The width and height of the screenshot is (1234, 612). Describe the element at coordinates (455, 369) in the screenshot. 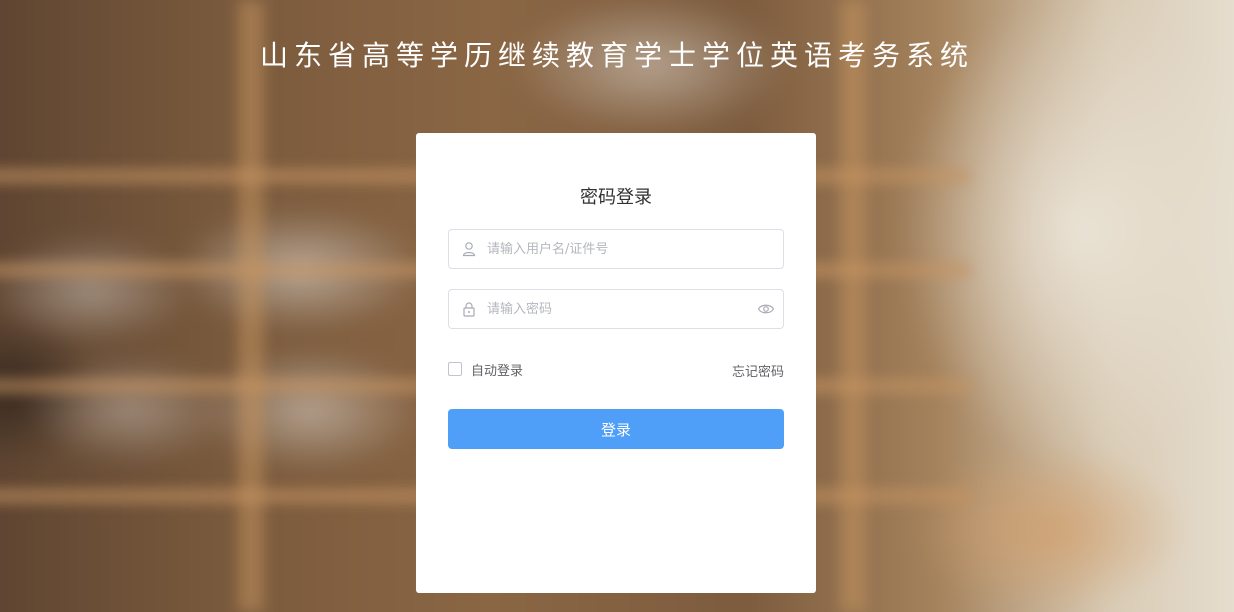

I see `auto-login-checkbox` at that location.